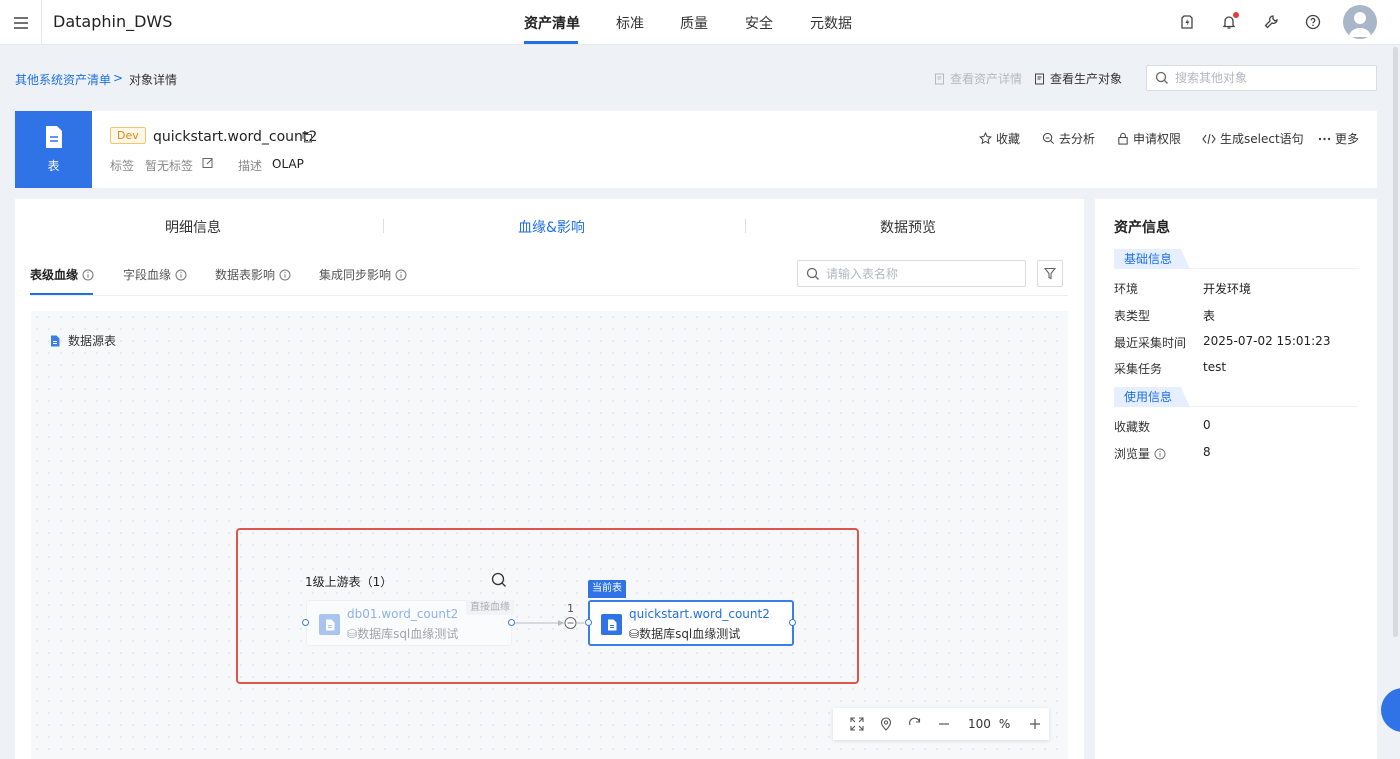  I want to click on current-node-db-label: 数据库sql血缘测试, so click(690, 634).